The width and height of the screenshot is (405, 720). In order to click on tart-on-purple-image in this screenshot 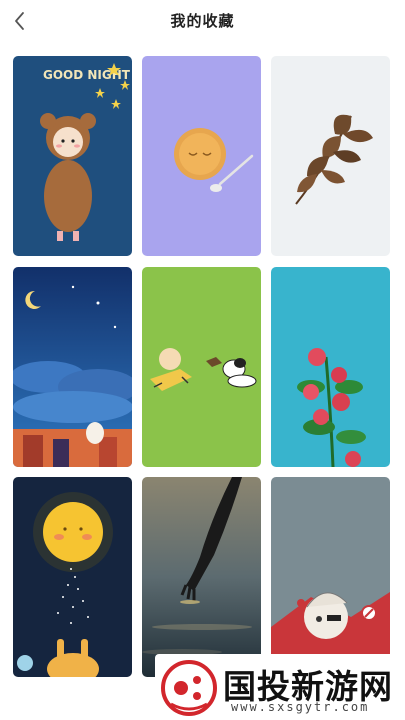, I will do `click(201, 156)`.